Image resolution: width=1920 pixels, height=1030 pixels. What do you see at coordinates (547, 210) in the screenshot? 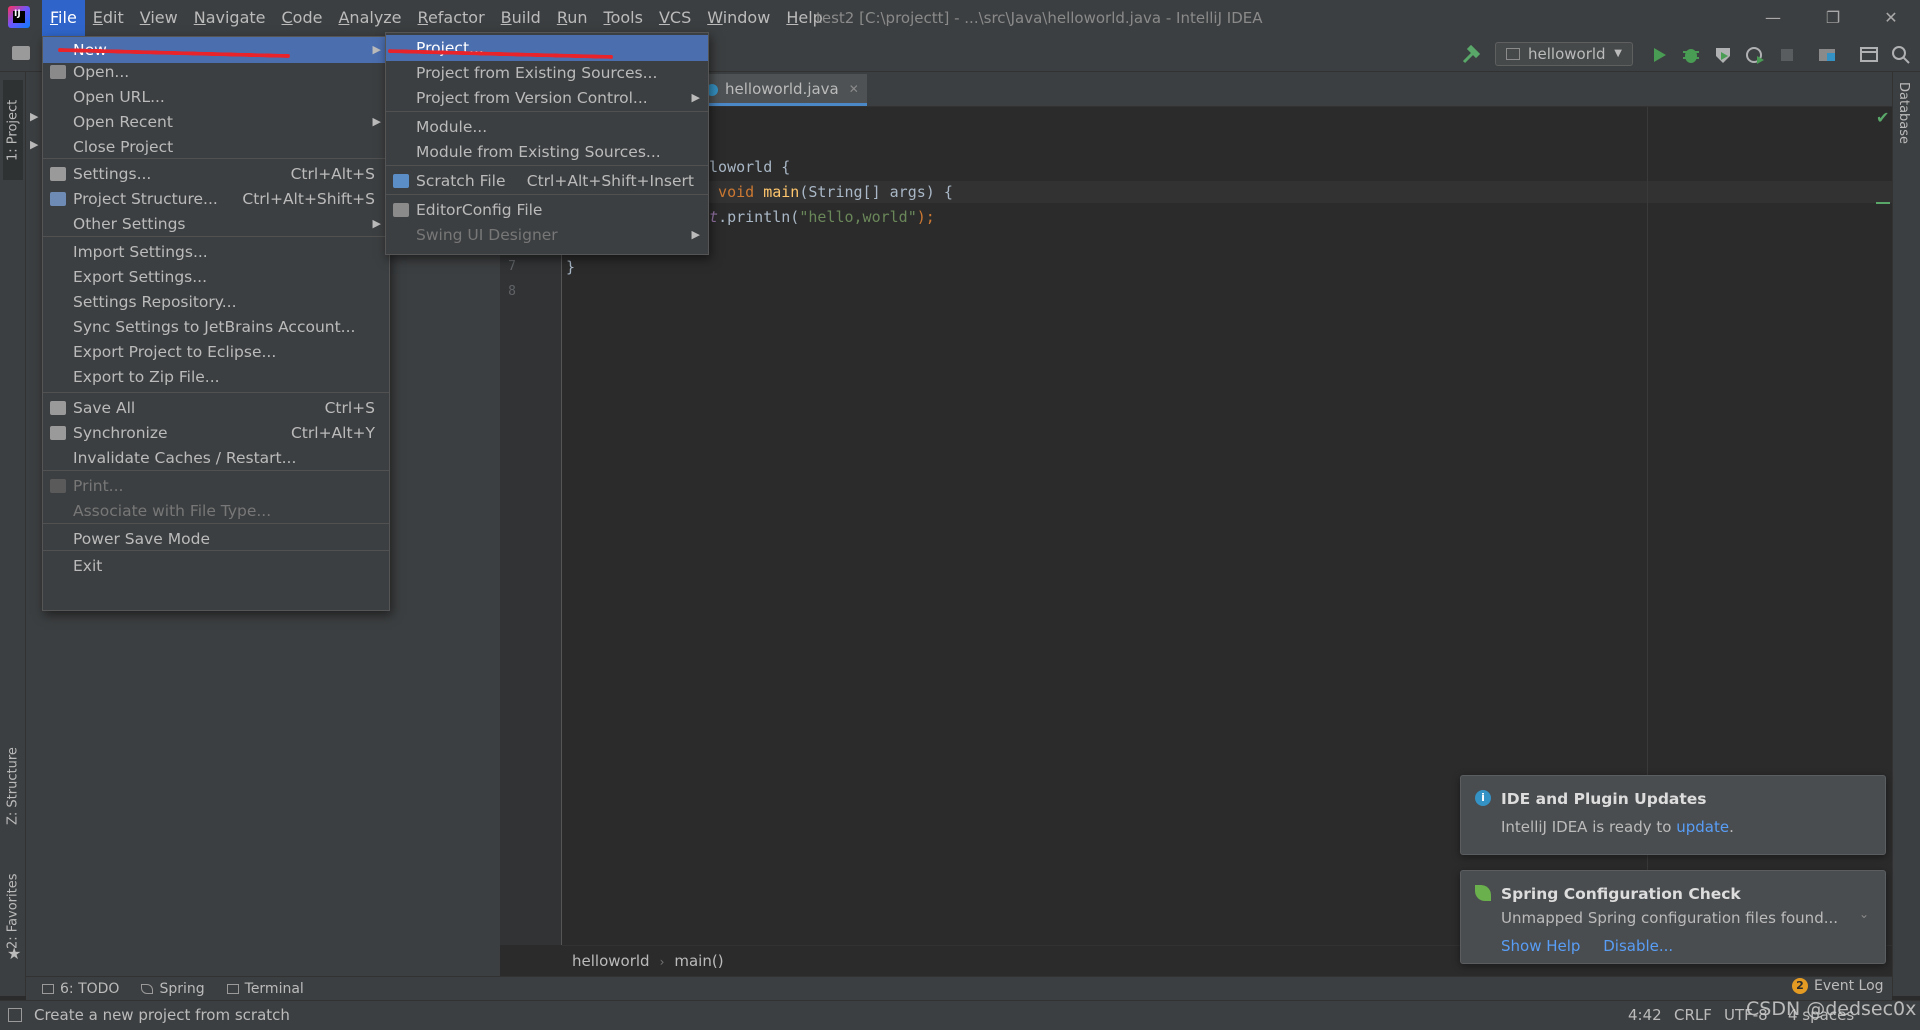
I see `new-menu-item: EditorConfig File` at bounding box center [547, 210].